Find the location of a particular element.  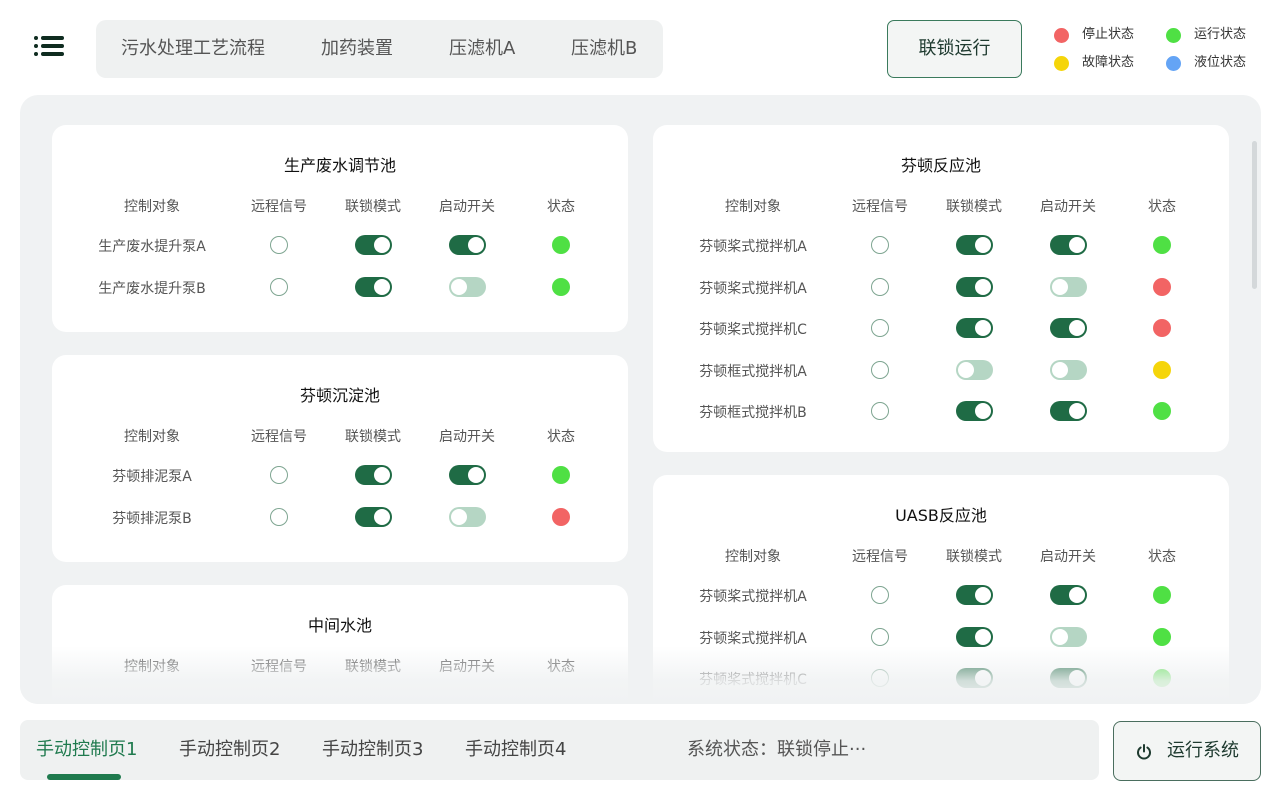

card-title: 芬顿沉淀池 is located at coordinates (339, 395).